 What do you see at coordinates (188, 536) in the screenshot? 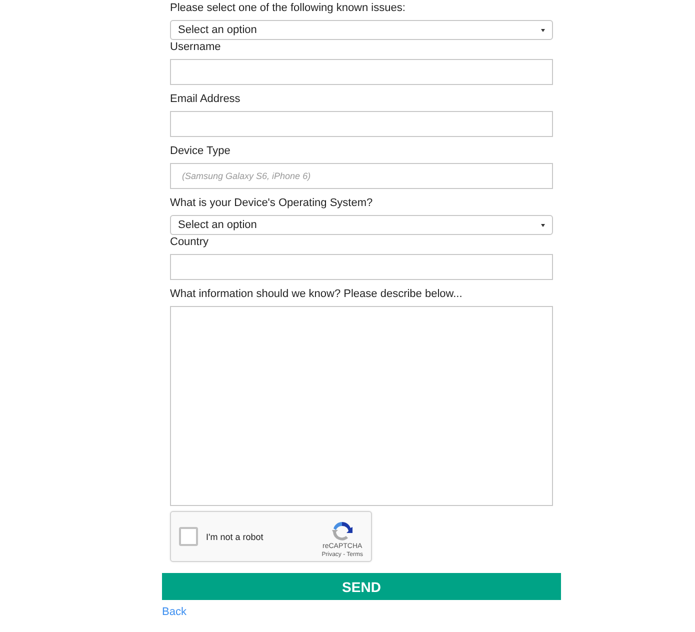
I see `checkbox` at bounding box center [188, 536].